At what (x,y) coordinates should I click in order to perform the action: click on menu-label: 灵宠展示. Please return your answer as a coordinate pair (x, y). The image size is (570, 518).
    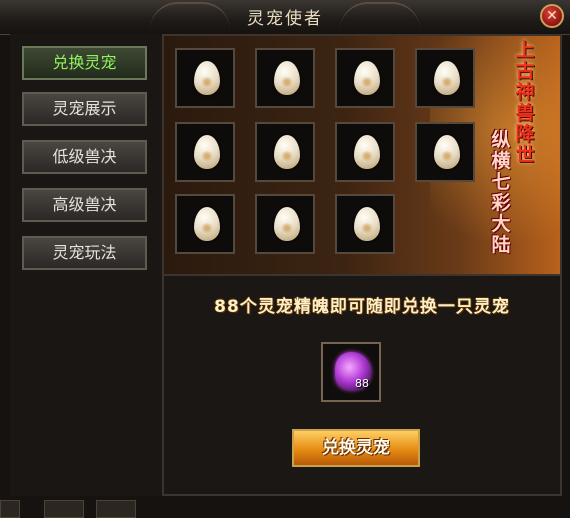
    Looking at the image, I should click on (84, 108).